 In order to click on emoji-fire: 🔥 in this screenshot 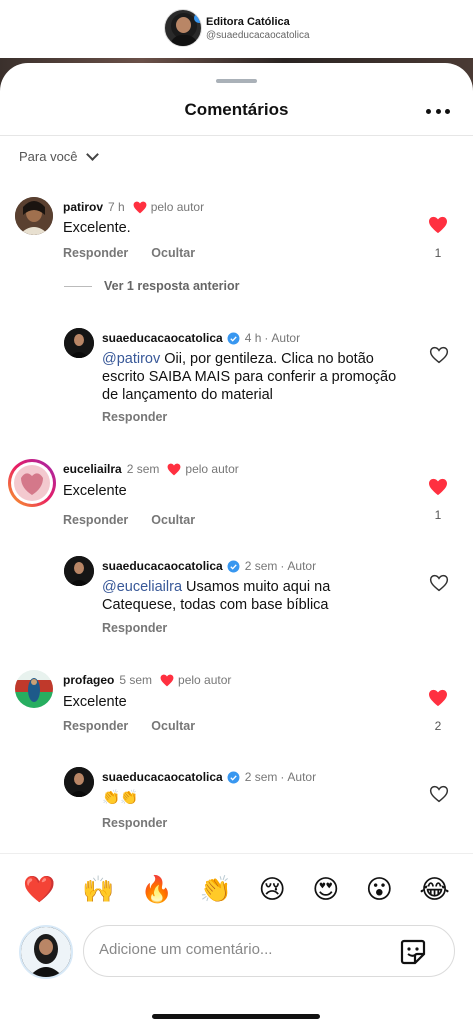, I will do `click(157, 890)`.